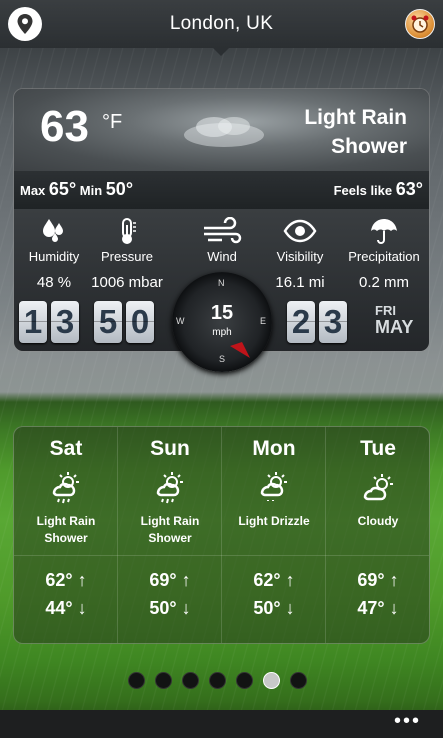 The height and width of the screenshot is (738, 443). Describe the element at coordinates (274, 448) in the screenshot. I see `forecast-day-name: Mon` at that location.